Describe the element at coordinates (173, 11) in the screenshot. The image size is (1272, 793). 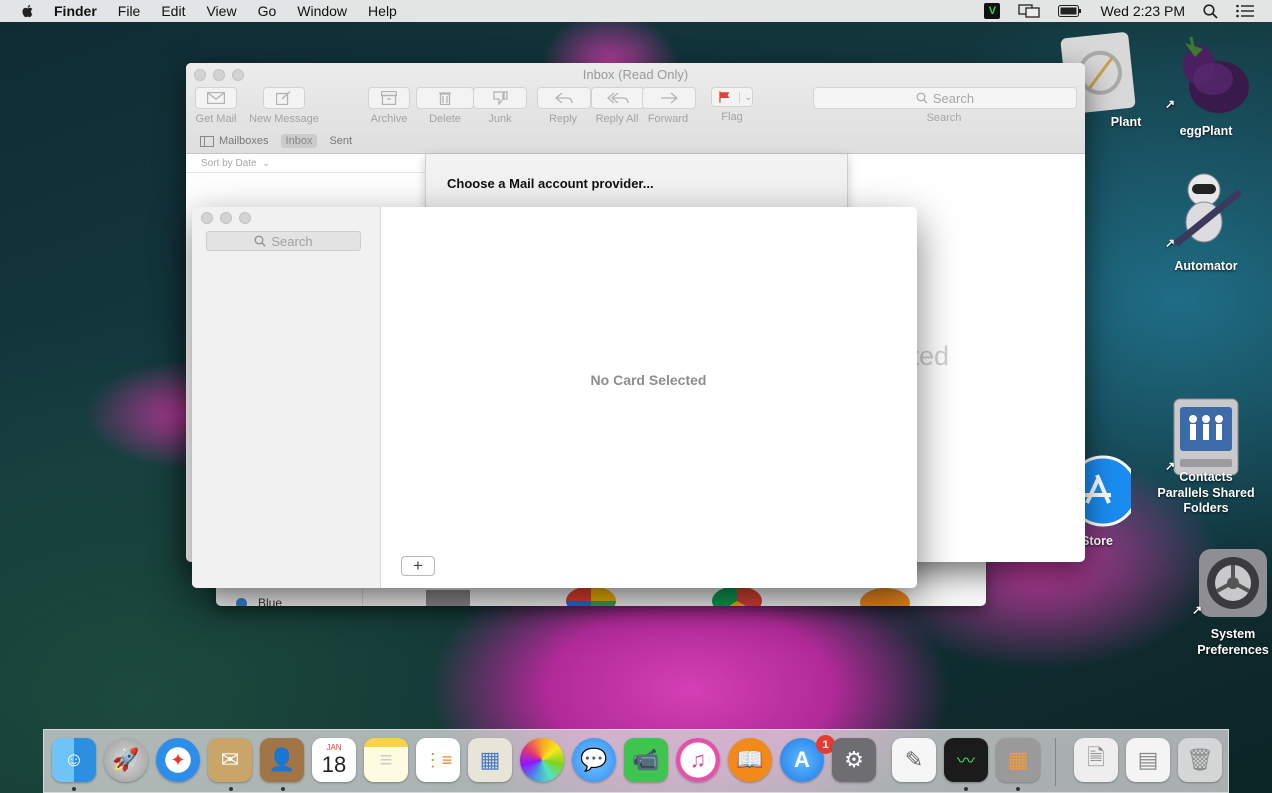
I see `menu-edit: Edit` at that location.